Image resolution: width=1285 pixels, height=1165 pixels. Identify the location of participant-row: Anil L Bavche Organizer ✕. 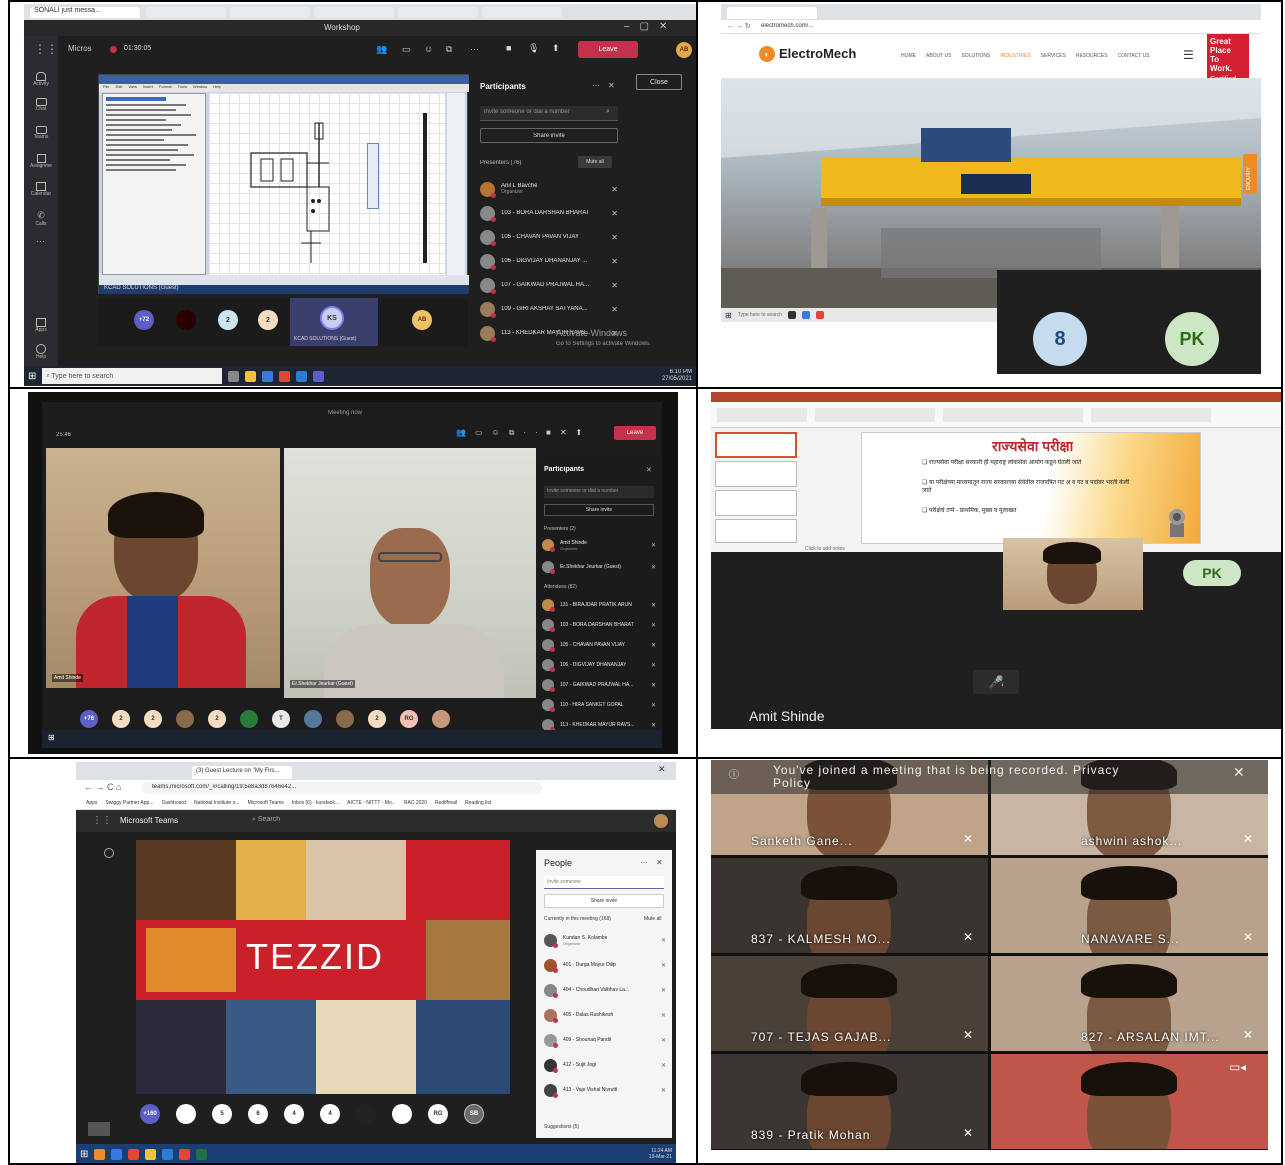
(549, 189).